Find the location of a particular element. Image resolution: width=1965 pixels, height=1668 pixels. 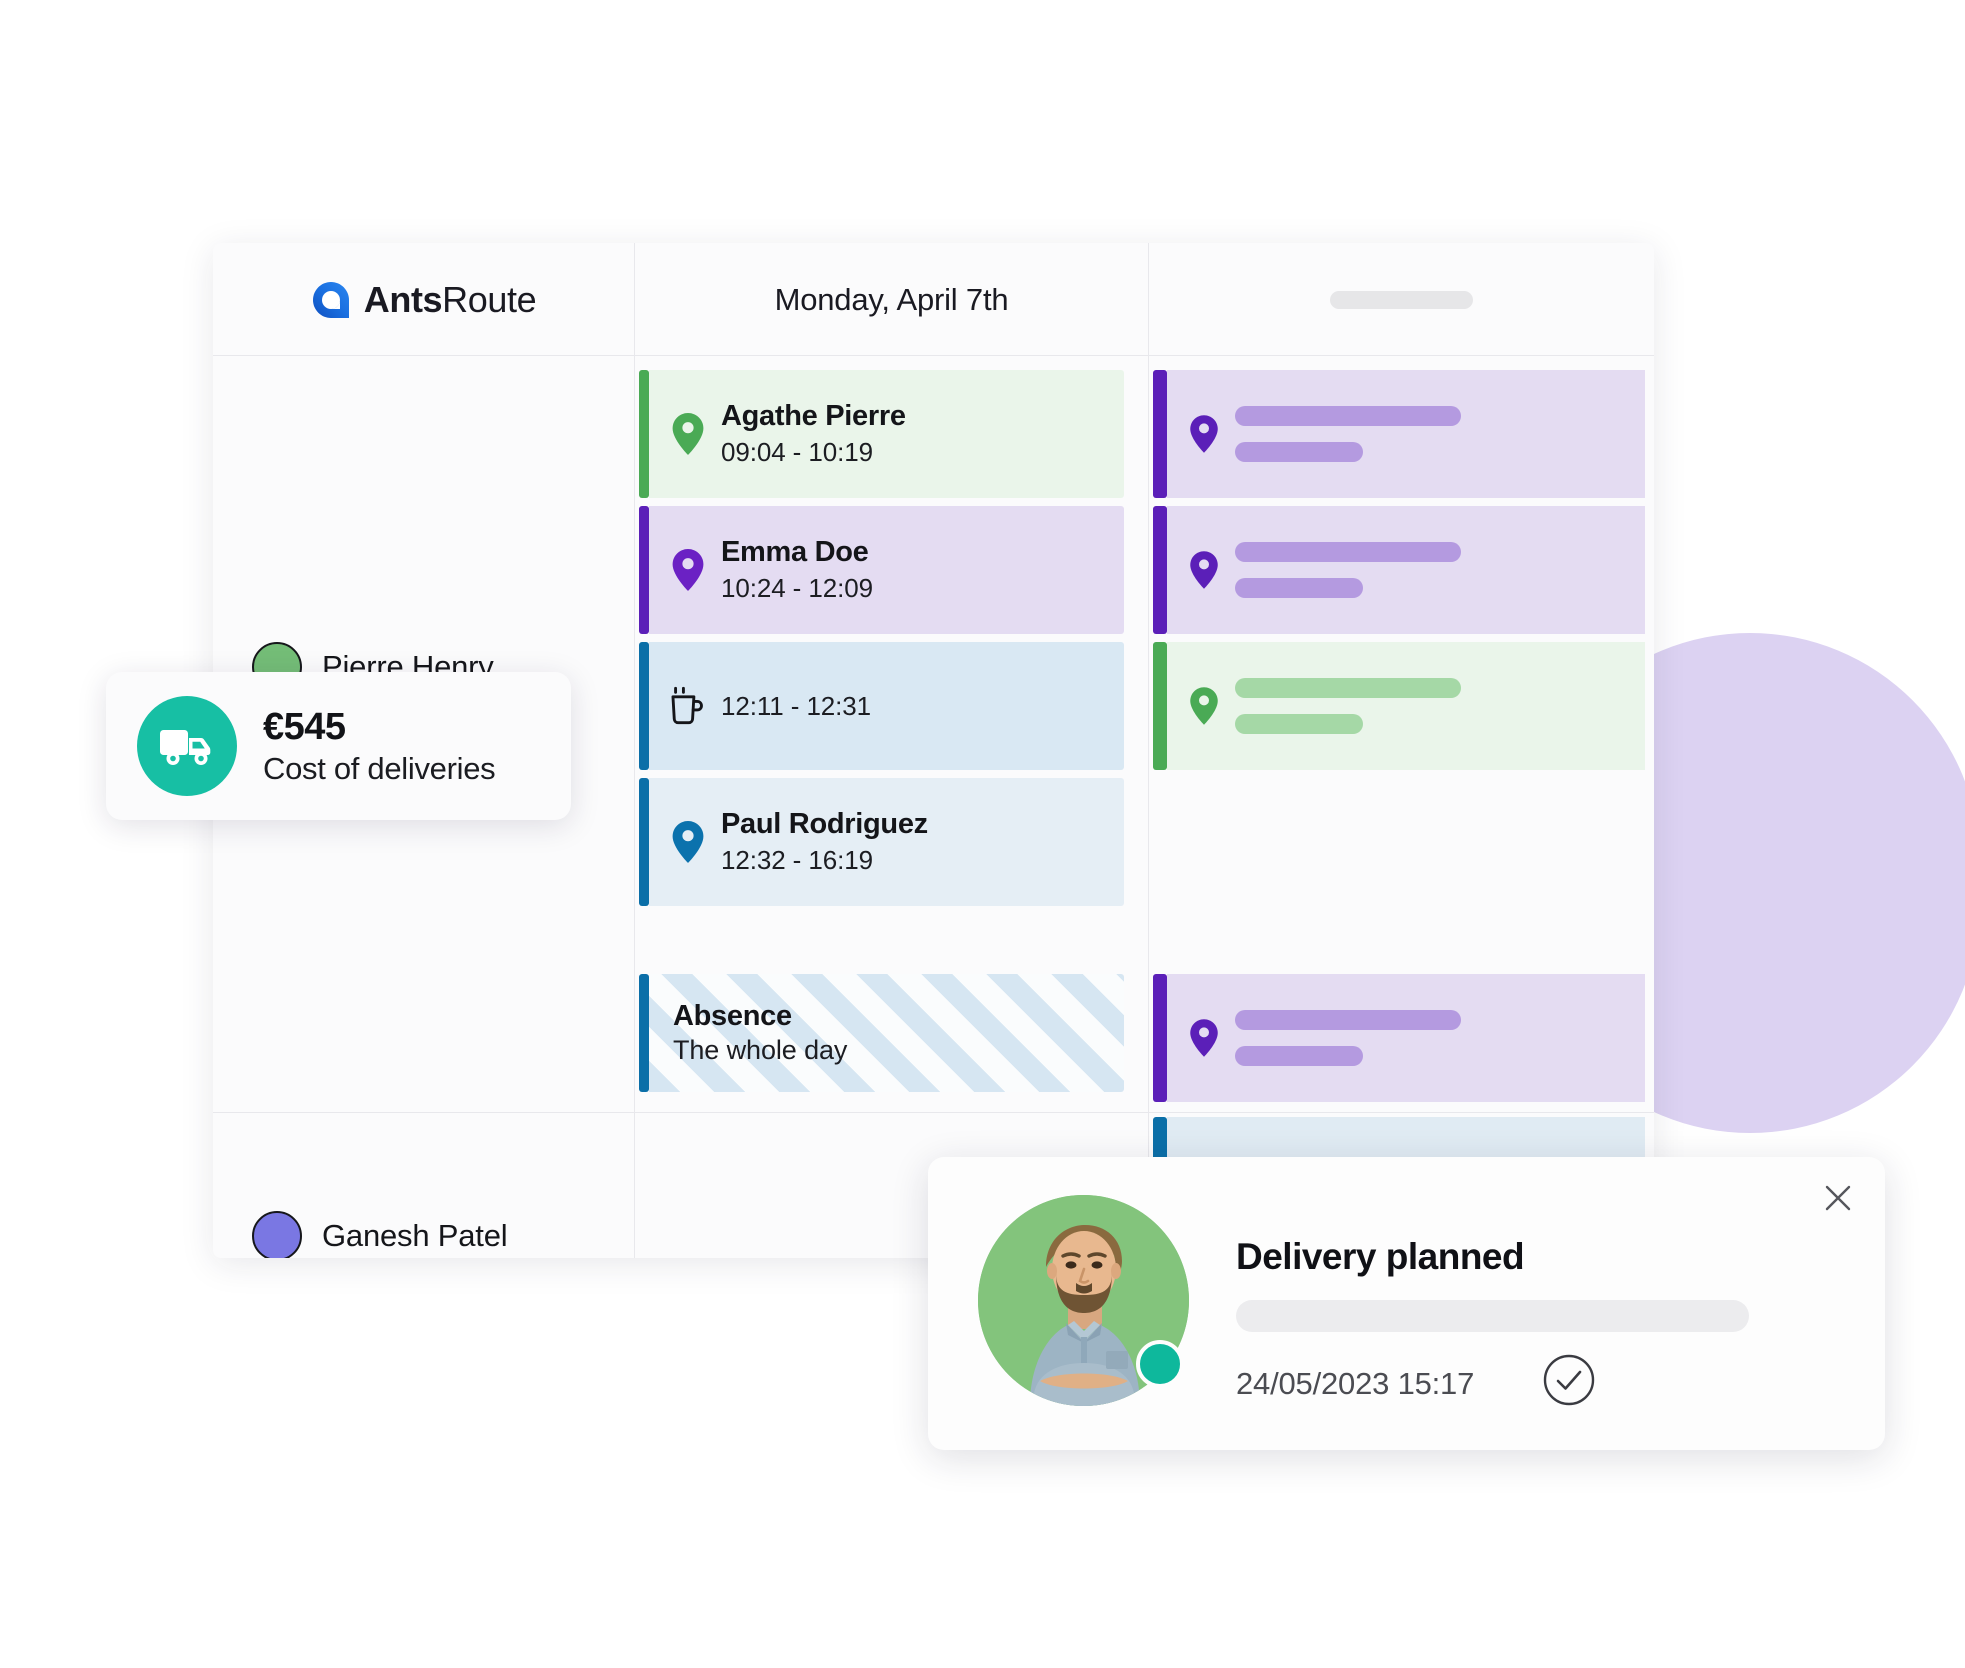

driver-name-label: Ganesh Patel is located at coordinates (415, 1235).